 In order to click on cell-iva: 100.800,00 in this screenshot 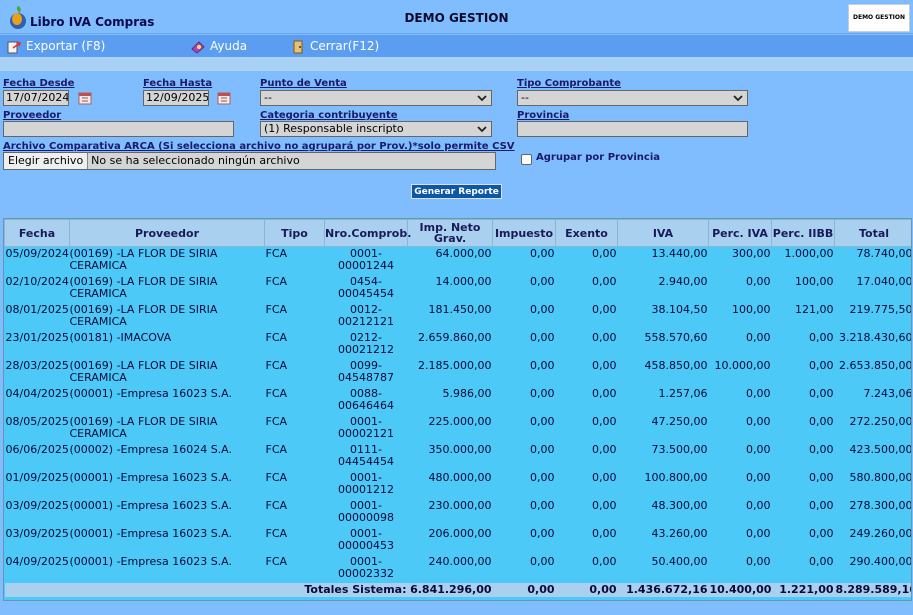, I will do `click(676, 477)`.